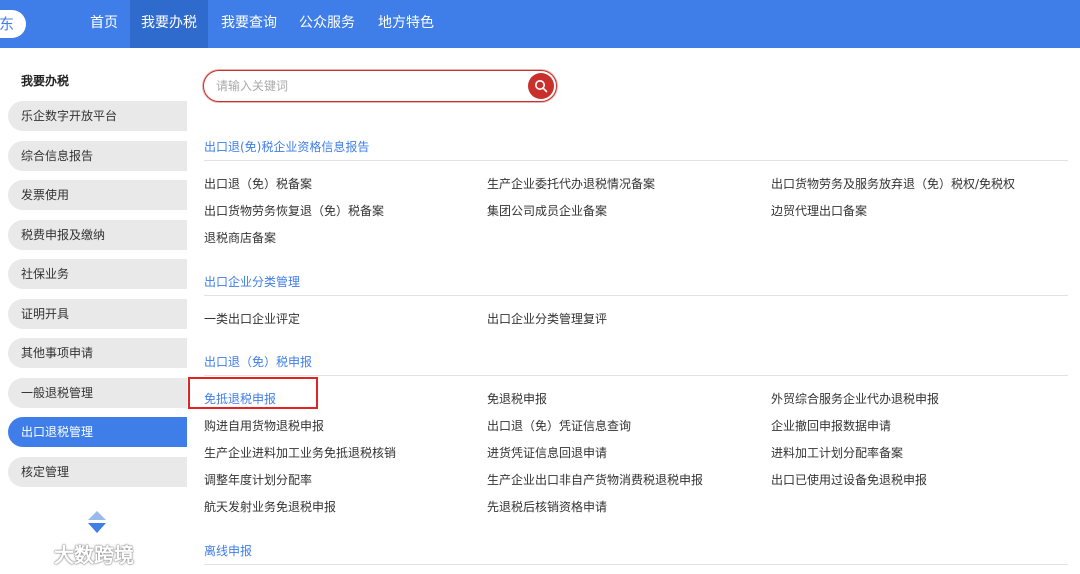  What do you see at coordinates (169, 24) in the screenshot?
I see `nav-do-tax: 我要办税` at bounding box center [169, 24].